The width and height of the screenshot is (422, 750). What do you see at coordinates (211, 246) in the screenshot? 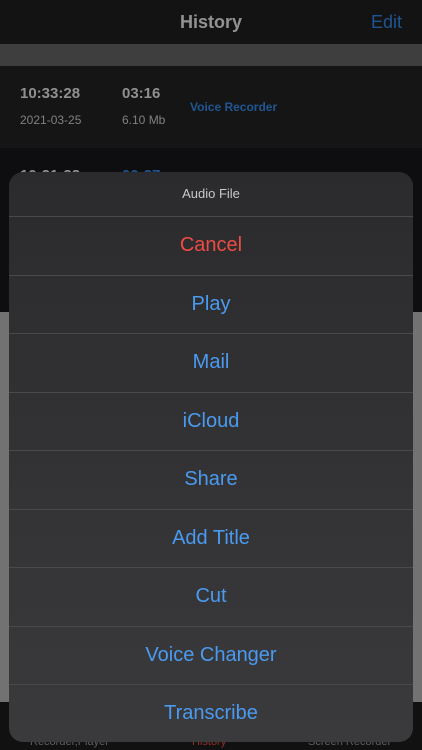
I see `cancel-button: Cancel` at bounding box center [211, 246].